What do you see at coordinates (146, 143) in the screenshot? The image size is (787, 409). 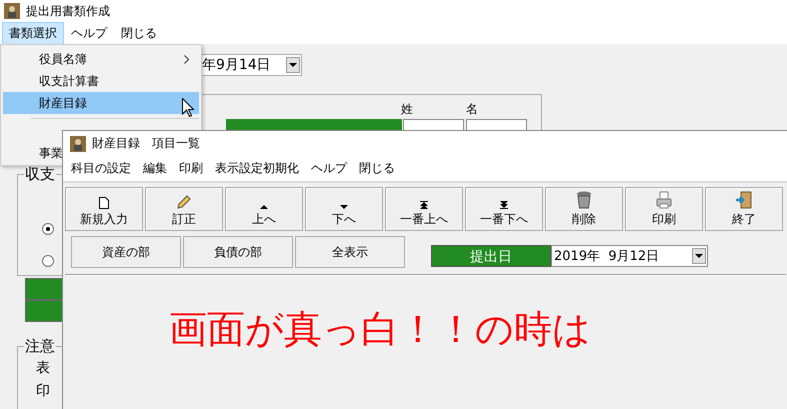 I see `window-title: 財産目録 項目一覧` at bounding box center [146, 143].